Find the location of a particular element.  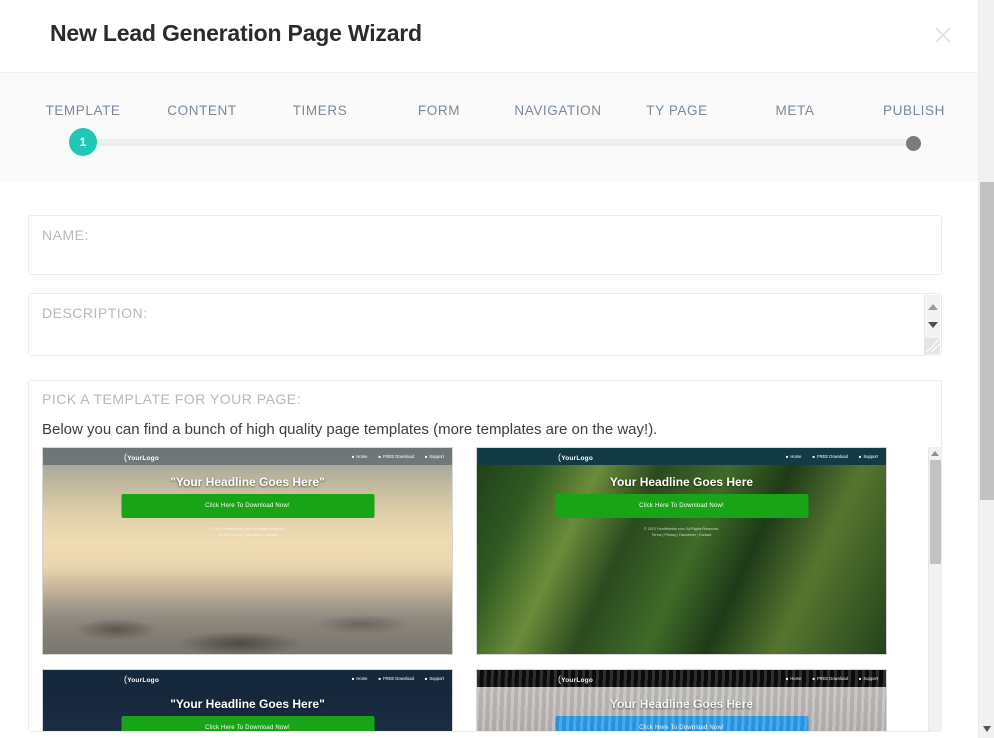

step-tab-timers: TIMERS is located at coordinates (320, 110).